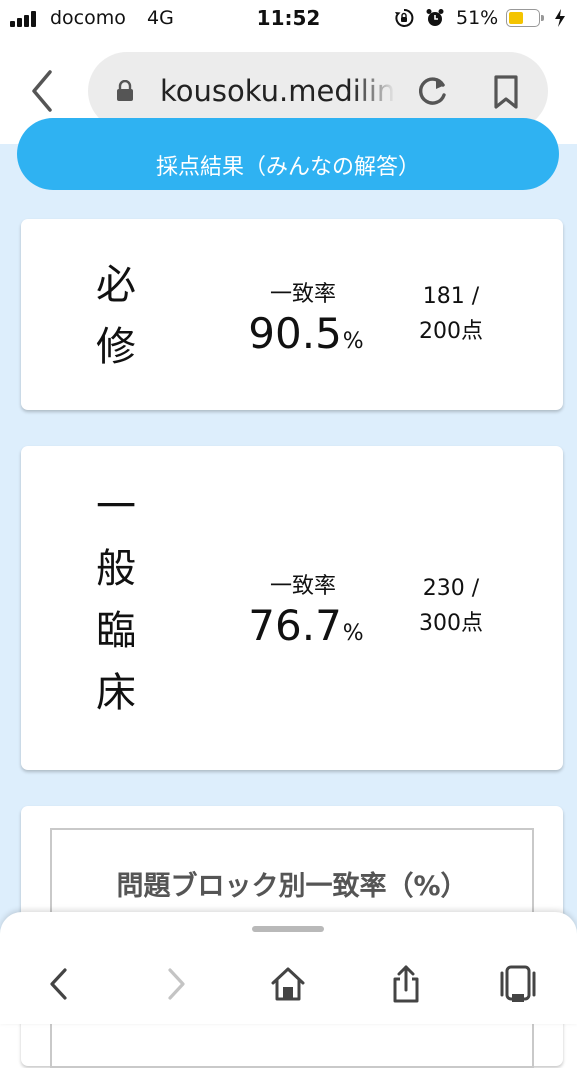  Describe the element at coordinates (451, 606) in the screenshot. I see `score-text: 230 / 300点` at that location.